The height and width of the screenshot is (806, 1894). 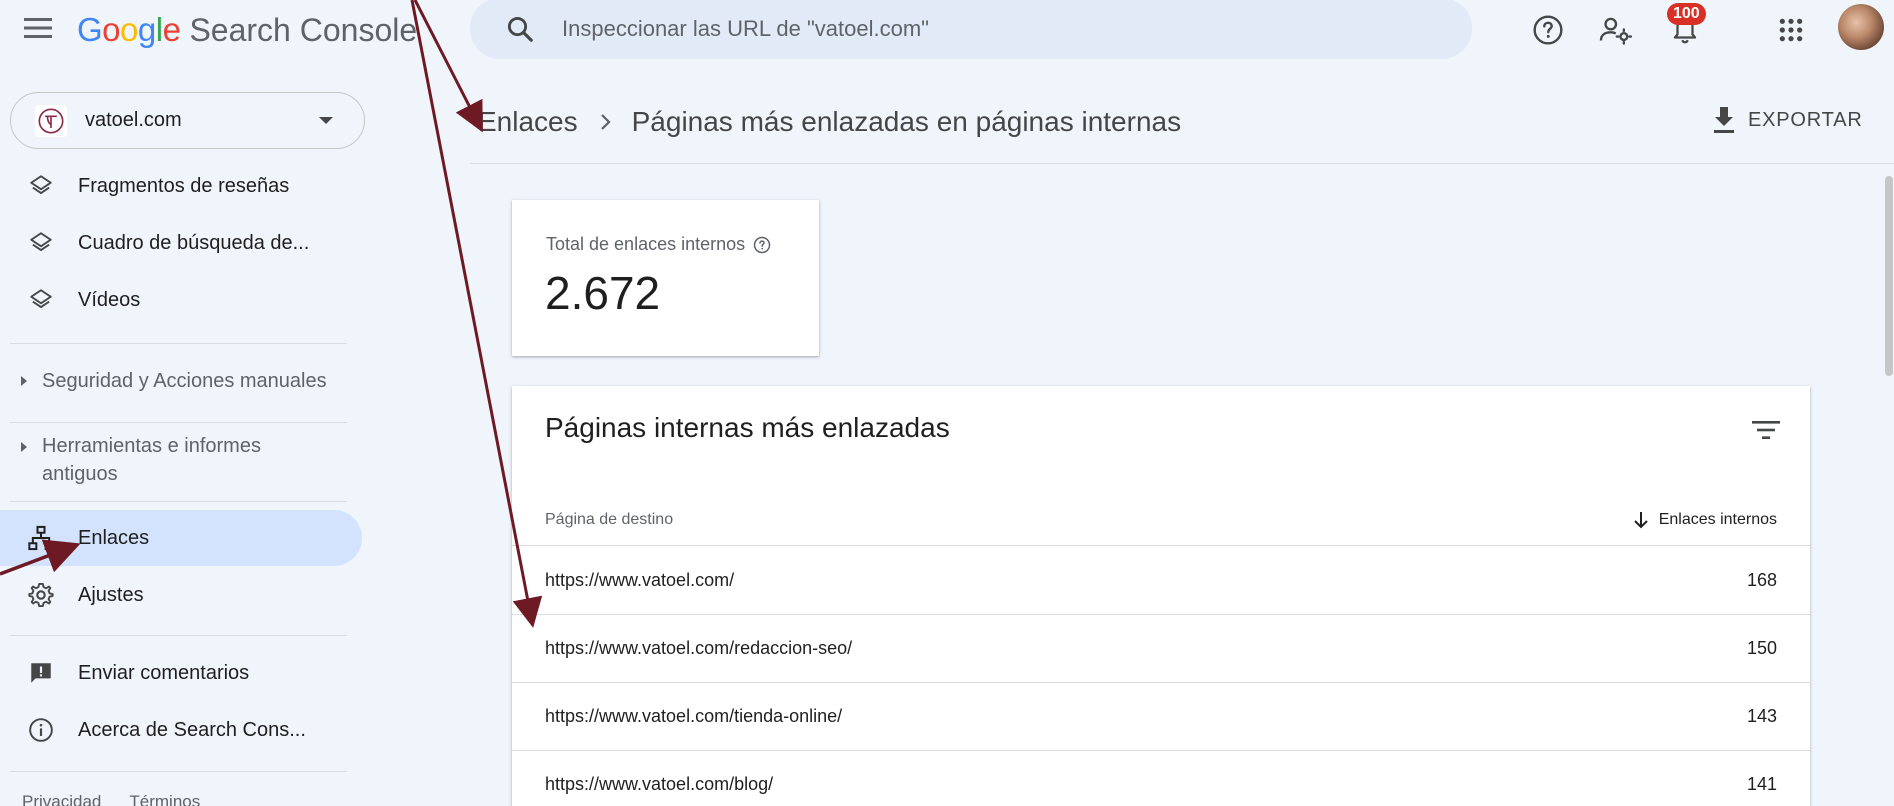 I want to click on export-button: EXPORTAR, so click(x=1787, y=120).